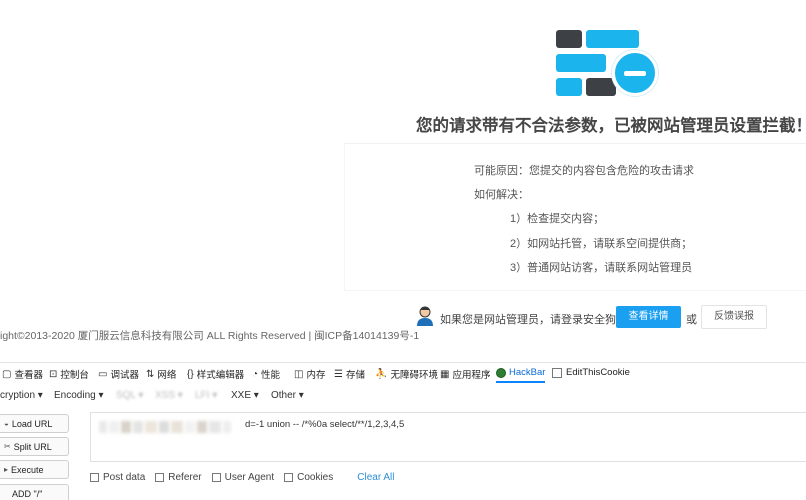  Describe the element at coordinates (206, 395) in the screenshot. I see `menu-lfi: LFI ▾` at that location.